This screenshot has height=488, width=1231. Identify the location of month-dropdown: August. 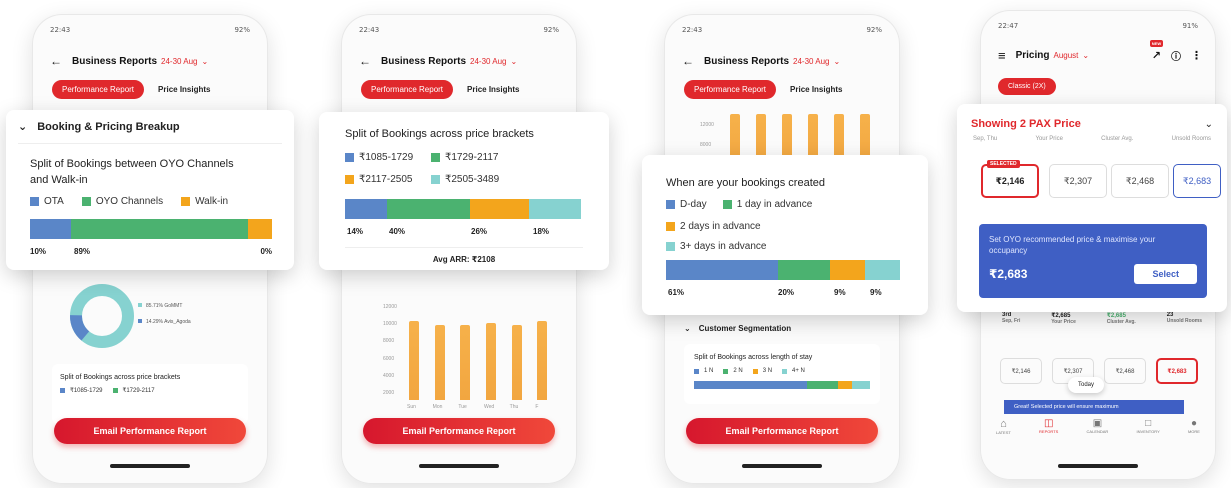
(1066, 55).